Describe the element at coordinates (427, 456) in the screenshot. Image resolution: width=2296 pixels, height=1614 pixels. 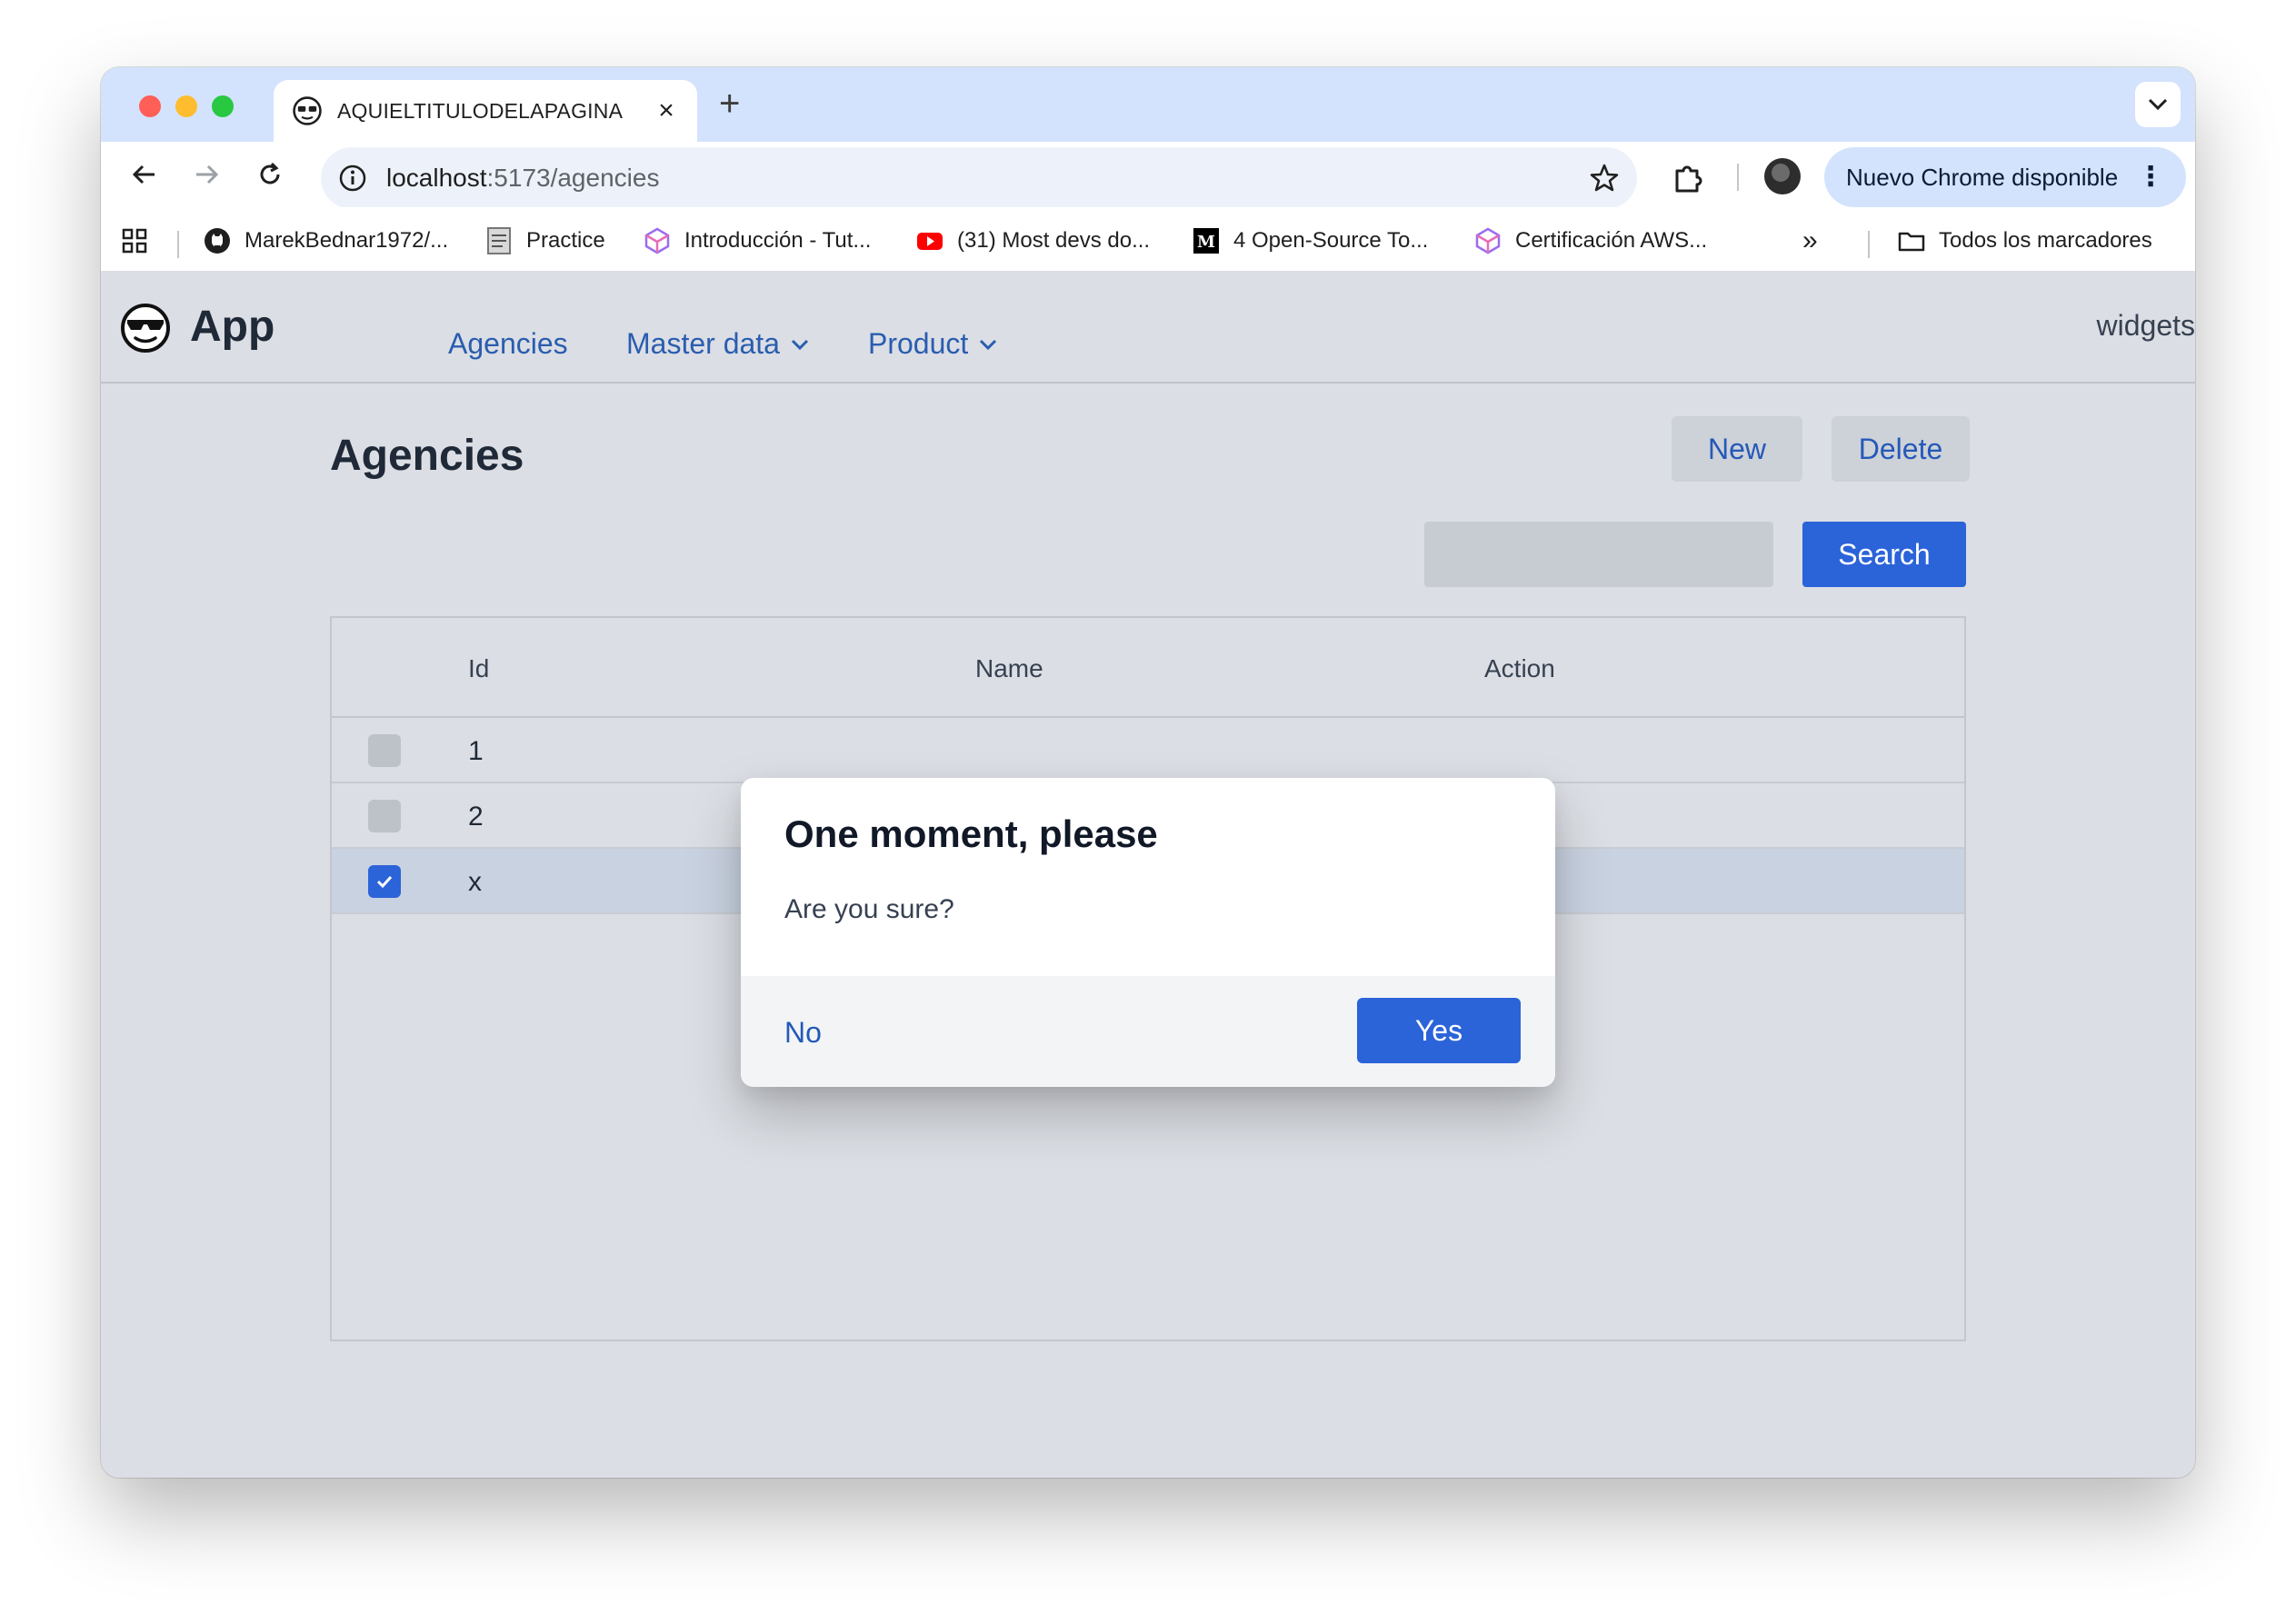
I see `page-title: Agencies` at that location.